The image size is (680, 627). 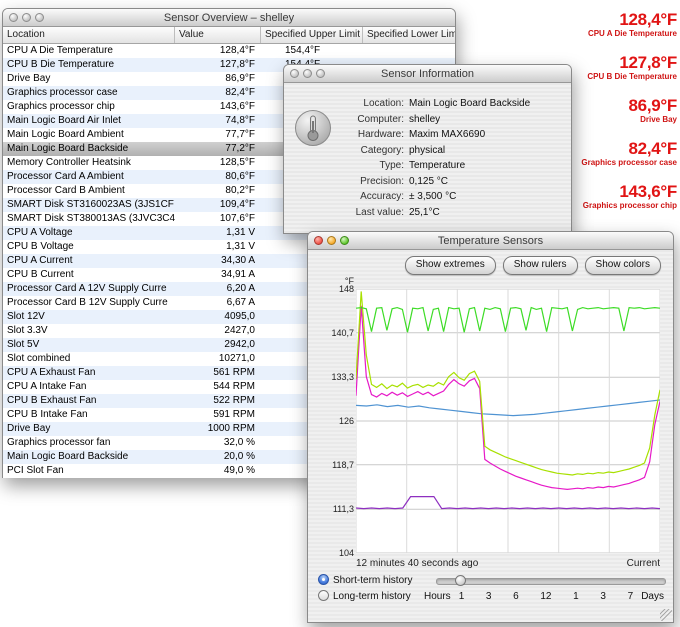 What do you see at coordinates (540, 265) in the screenshot?
I see `show-rulers-button: Show rulers` at bounding box center [540, 265].